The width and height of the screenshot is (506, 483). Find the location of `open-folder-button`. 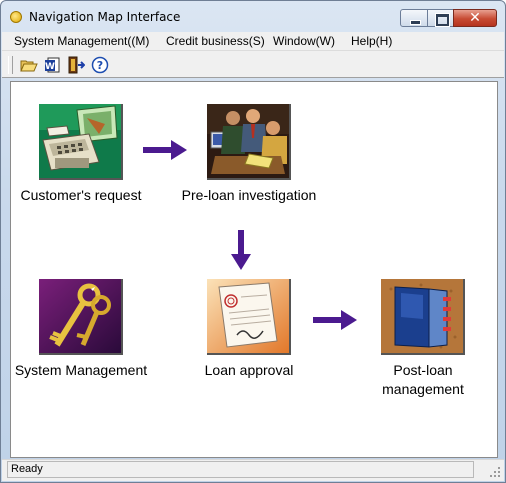

open-folder-button is located at coordinates (29, 65).